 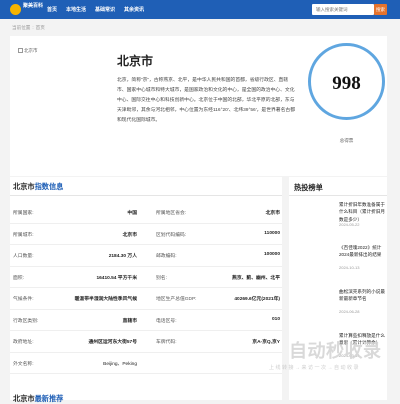 I want to click on info-label: 所属地区省会:, so click(x=171, y=213).